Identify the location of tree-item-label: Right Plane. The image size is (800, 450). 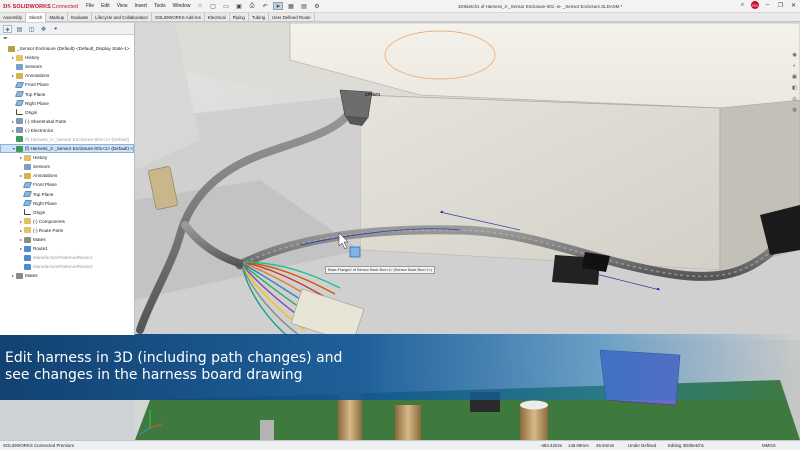
(37, 103).